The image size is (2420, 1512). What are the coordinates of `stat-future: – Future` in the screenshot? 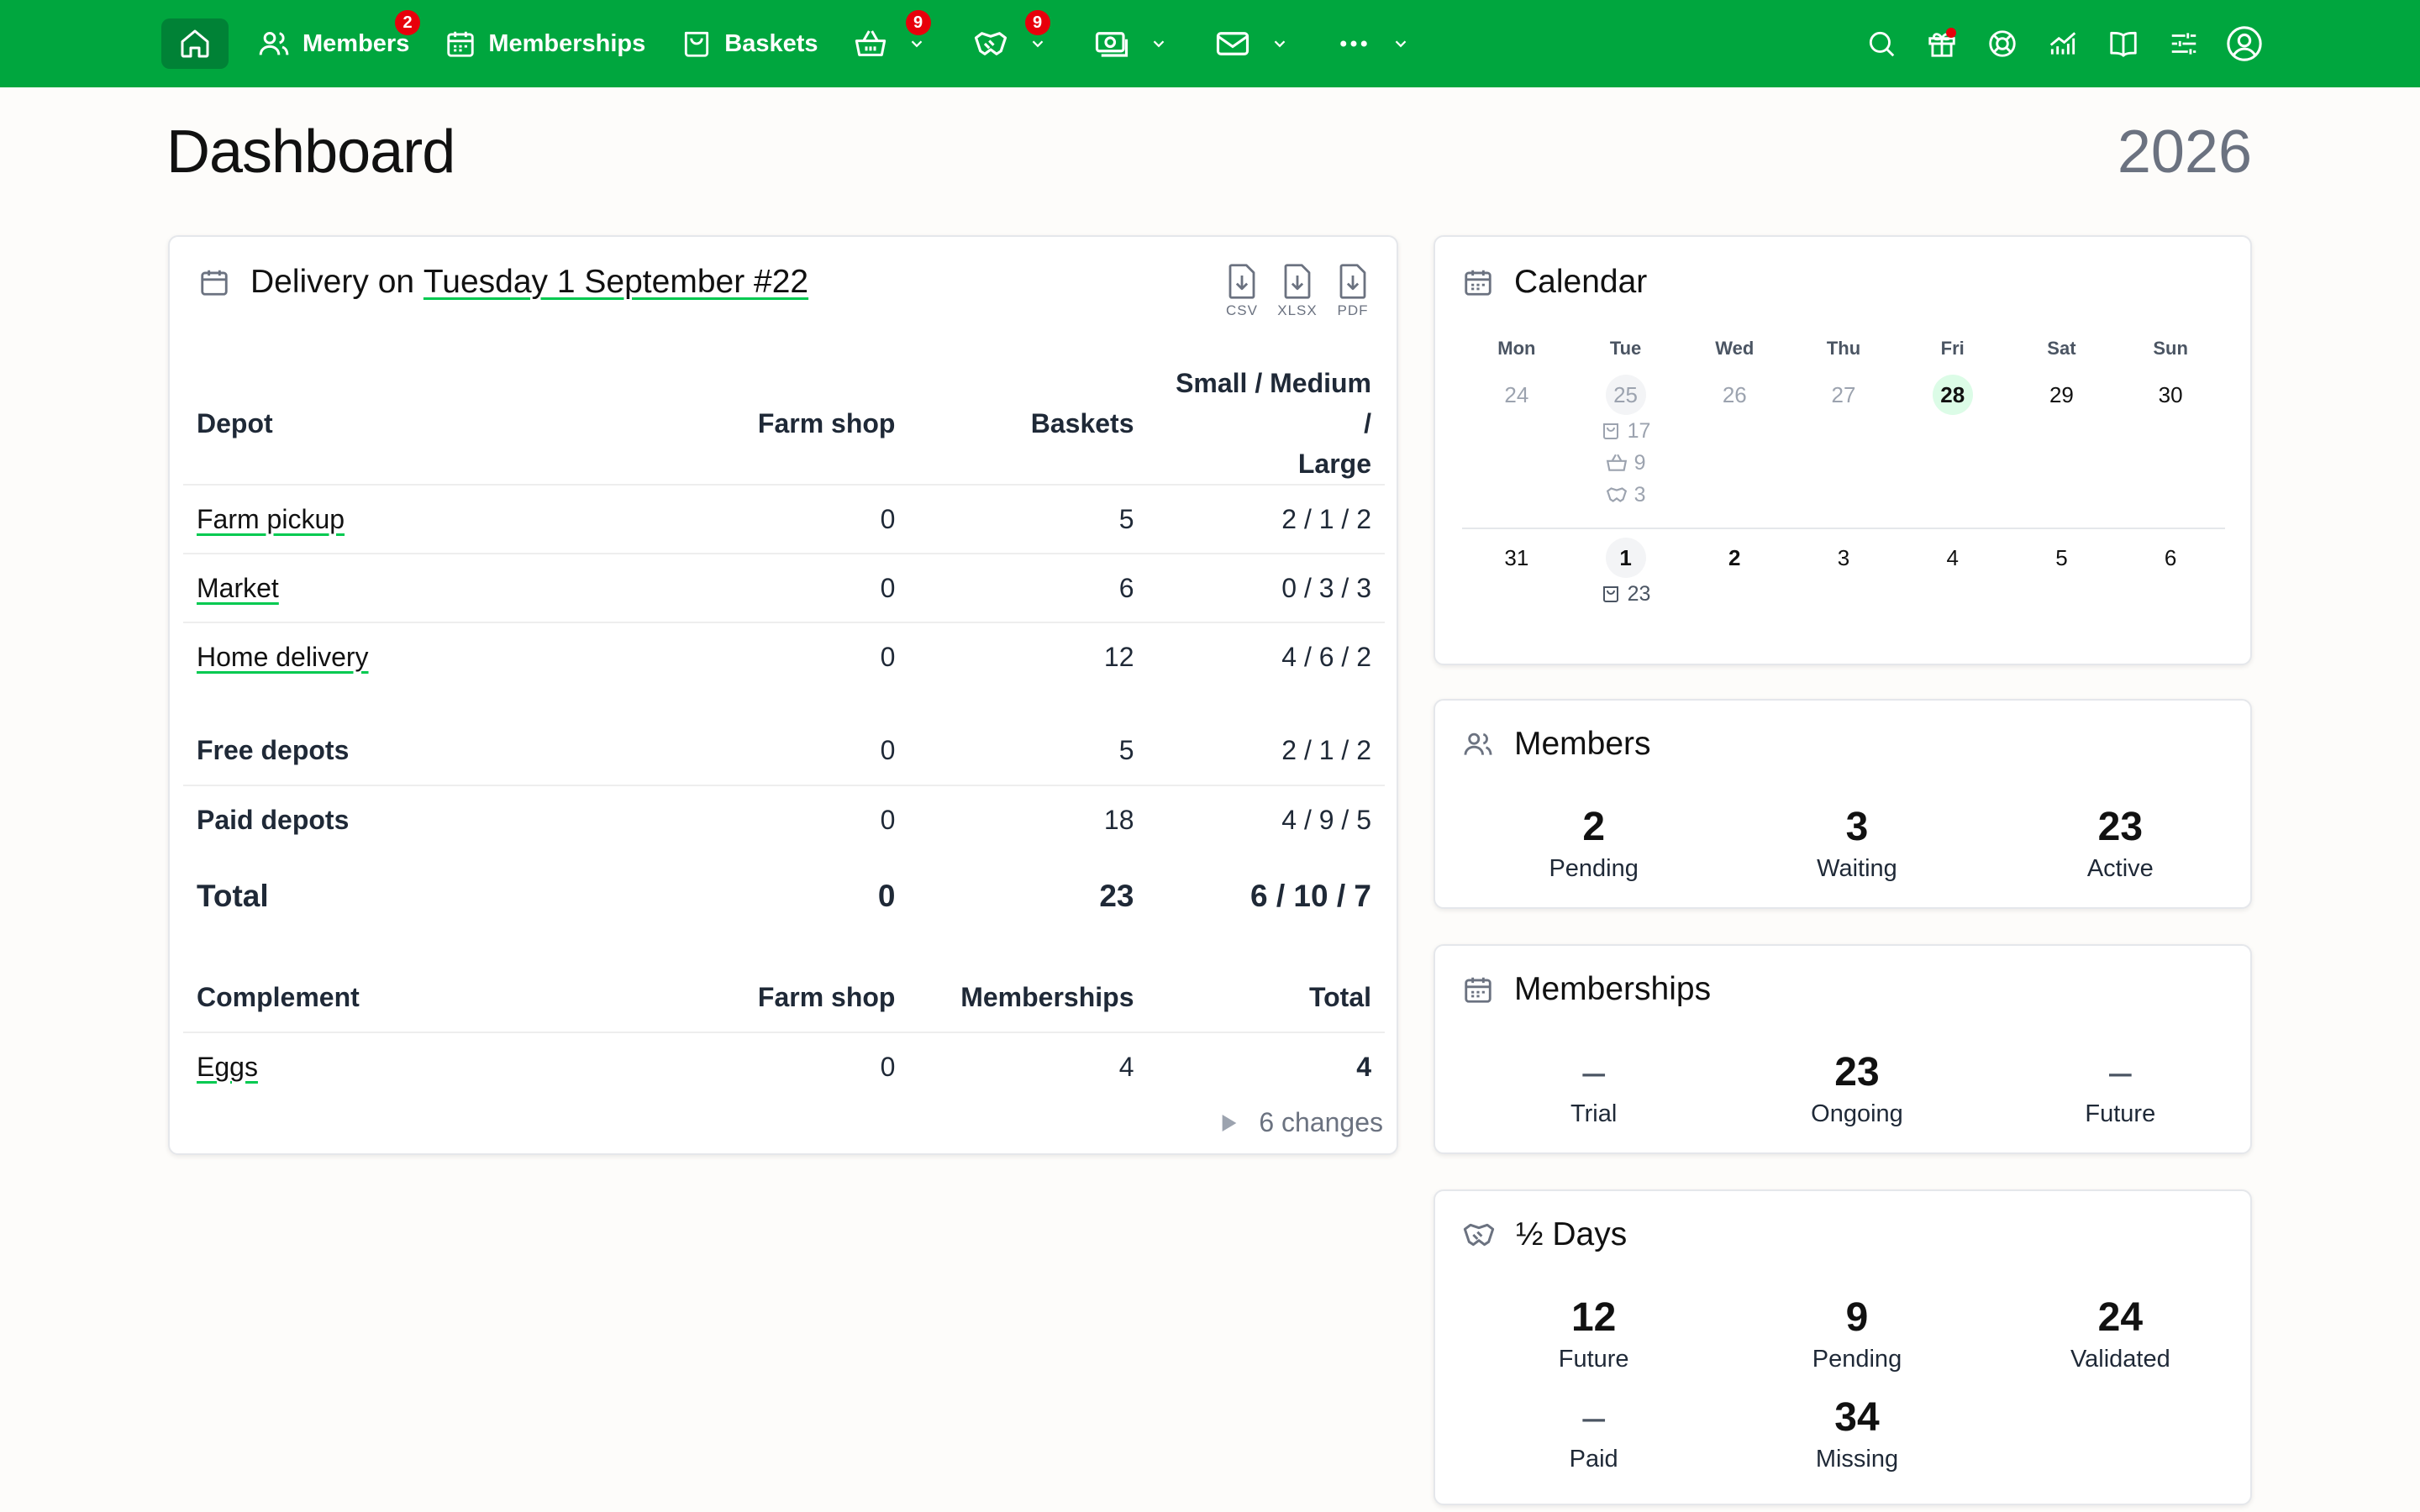 It's located at (2120, 1088).